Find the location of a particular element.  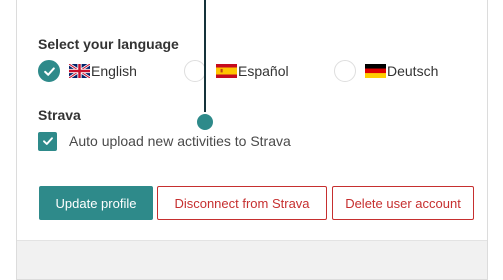

auto-upload-checkbox is located at coordinates (47, 141).